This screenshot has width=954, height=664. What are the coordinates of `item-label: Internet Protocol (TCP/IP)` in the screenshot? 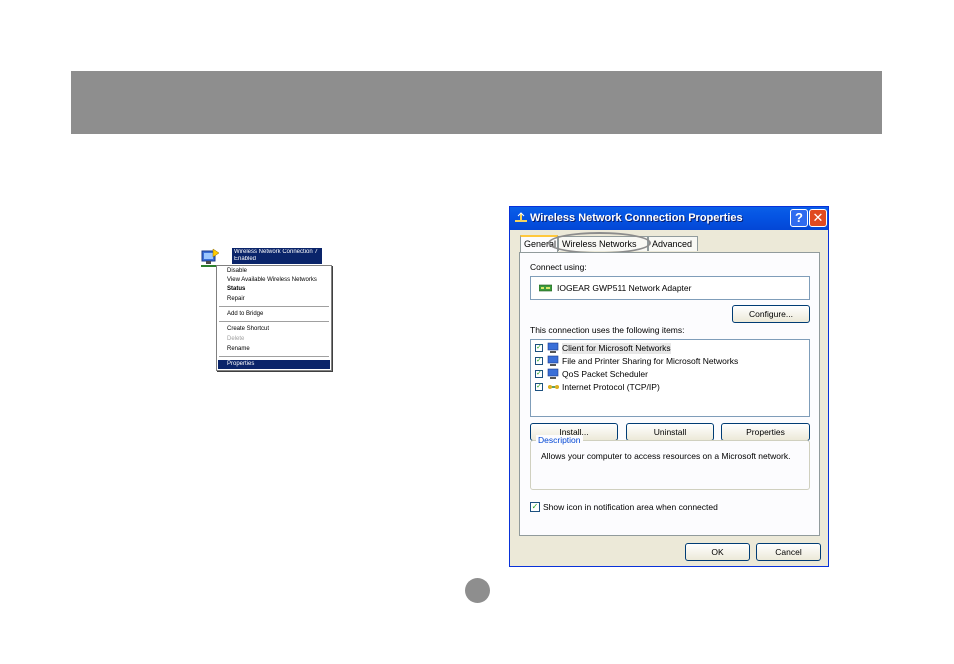 It's located at (611, 387).